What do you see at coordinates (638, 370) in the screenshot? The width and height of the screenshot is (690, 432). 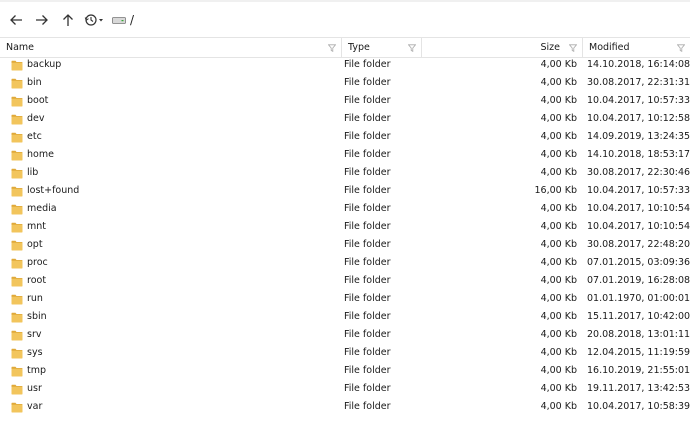 I see `file-modified: 16.10.2019, 21:55:01` at bounding box center [638, 370].